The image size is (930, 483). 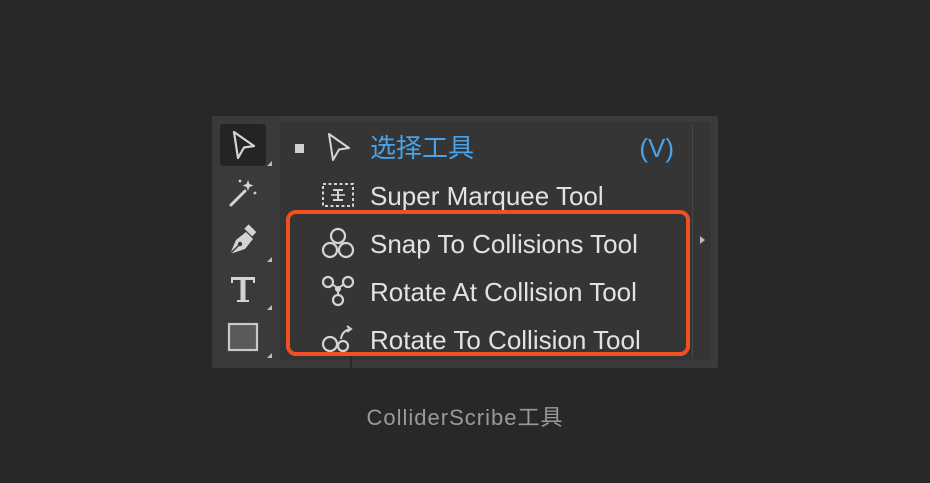 I want to click on caption: ColliderScribe工具, so click(x=465, y=417).